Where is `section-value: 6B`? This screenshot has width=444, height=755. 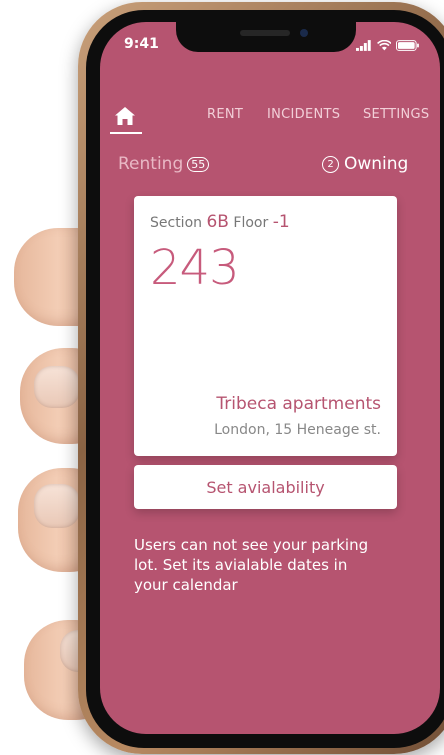 section-value: 6B is located at coordinates (217, 222).